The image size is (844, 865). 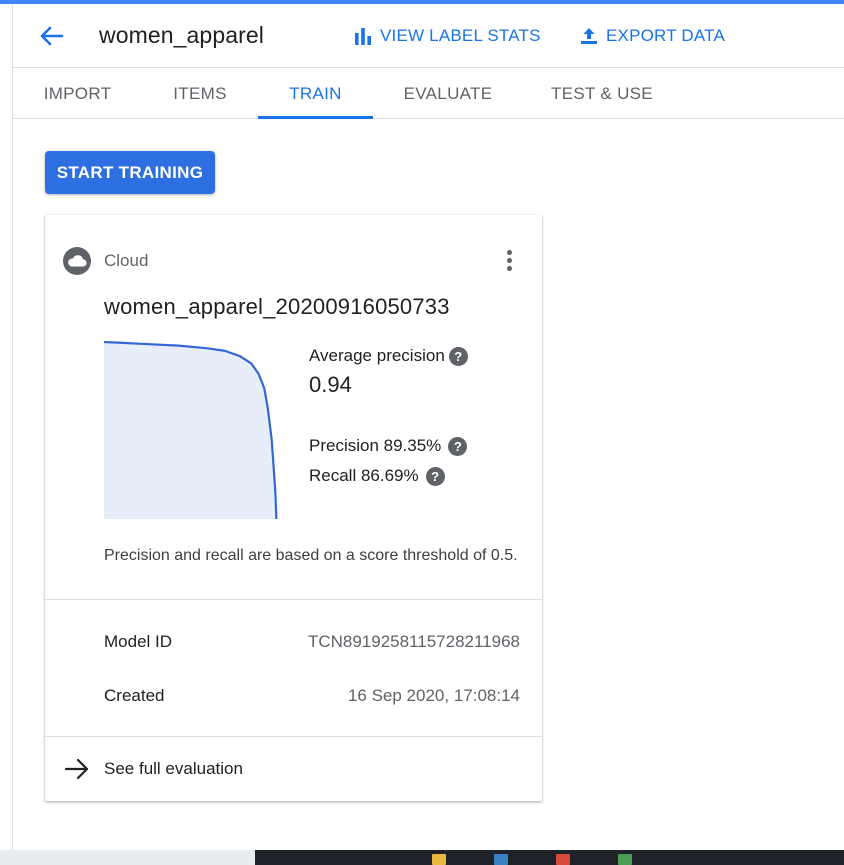 I want to click on average-precision-heading: Average precision ?, so click(x=388, y=356).